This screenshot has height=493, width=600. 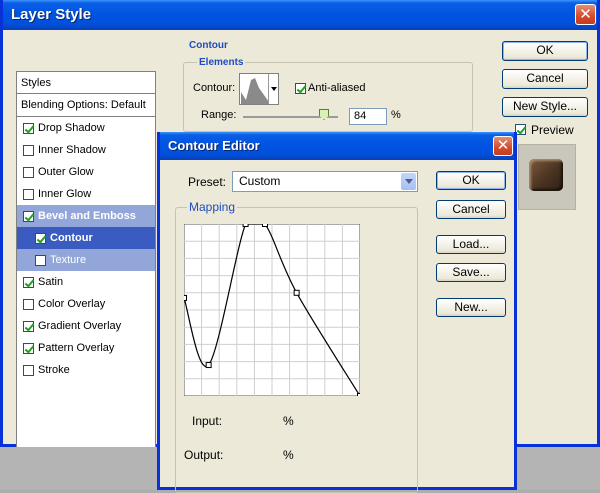 What do you see at coordinates (360, 116) in the screenshot?
I see `range-value: 84` at bounding box center [360, 116].